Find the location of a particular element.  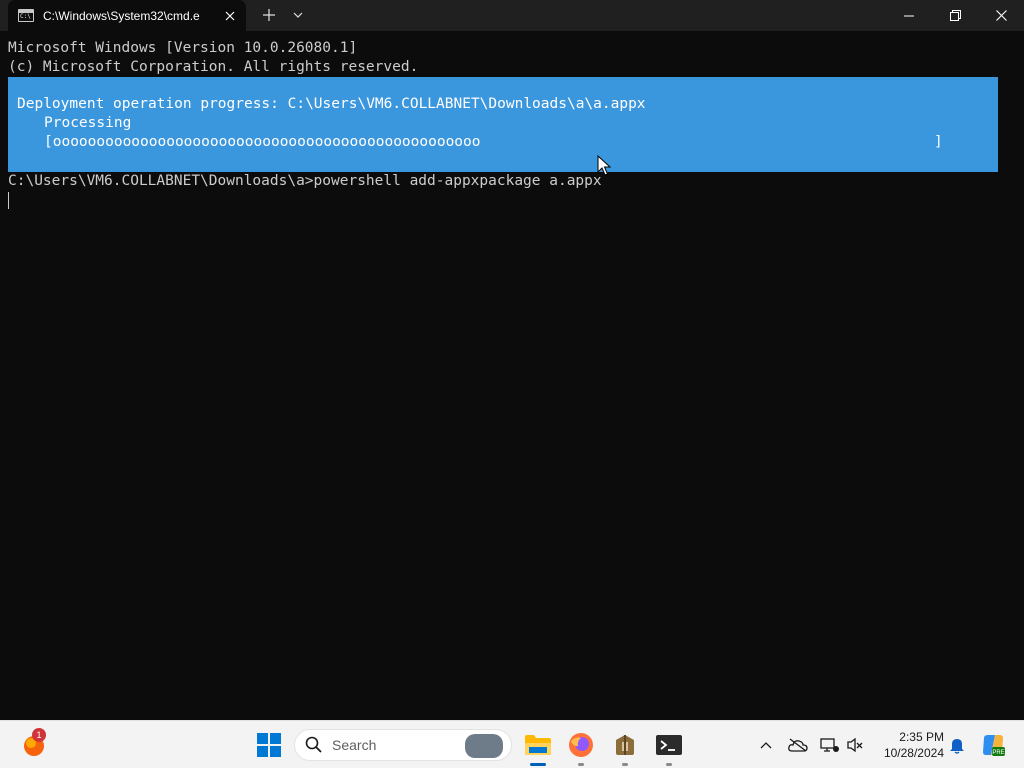

restore-button is located at coordinates (955, 15).